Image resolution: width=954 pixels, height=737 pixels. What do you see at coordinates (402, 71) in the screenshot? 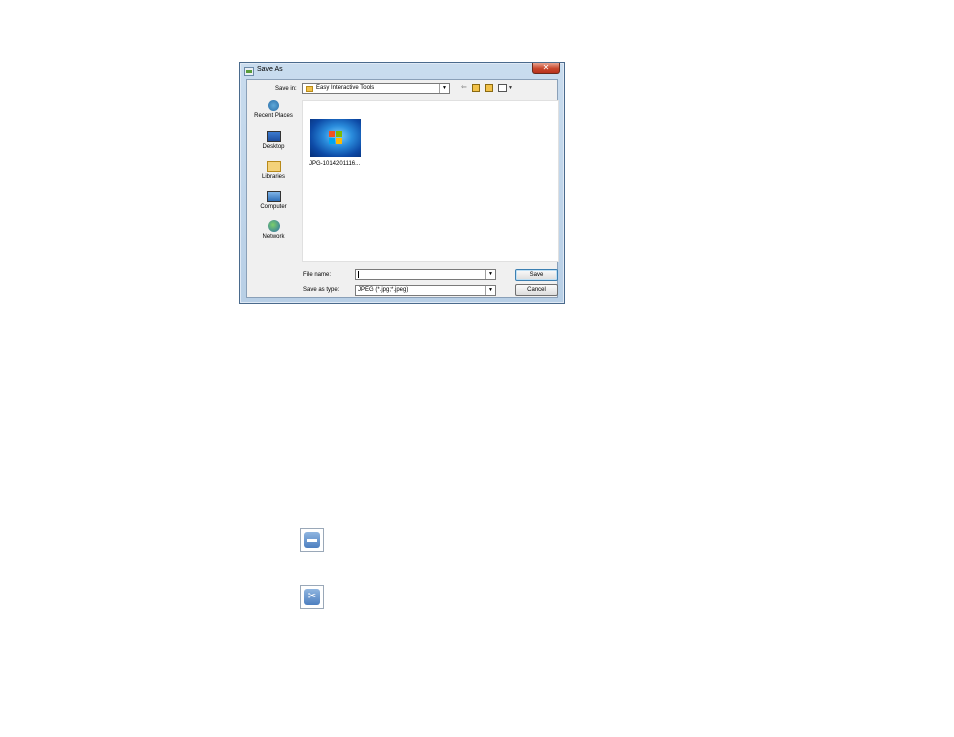
I see `title-bar: Save As ✕` at bounding box center [402, 71].